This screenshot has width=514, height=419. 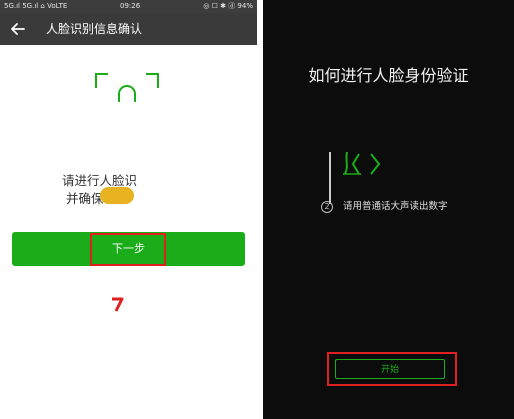 What do you see at coordinates (388, 75) in the screenshot?
I see `guide-title: 如何进行人脸身份验证` at bounding box center [388, 75].